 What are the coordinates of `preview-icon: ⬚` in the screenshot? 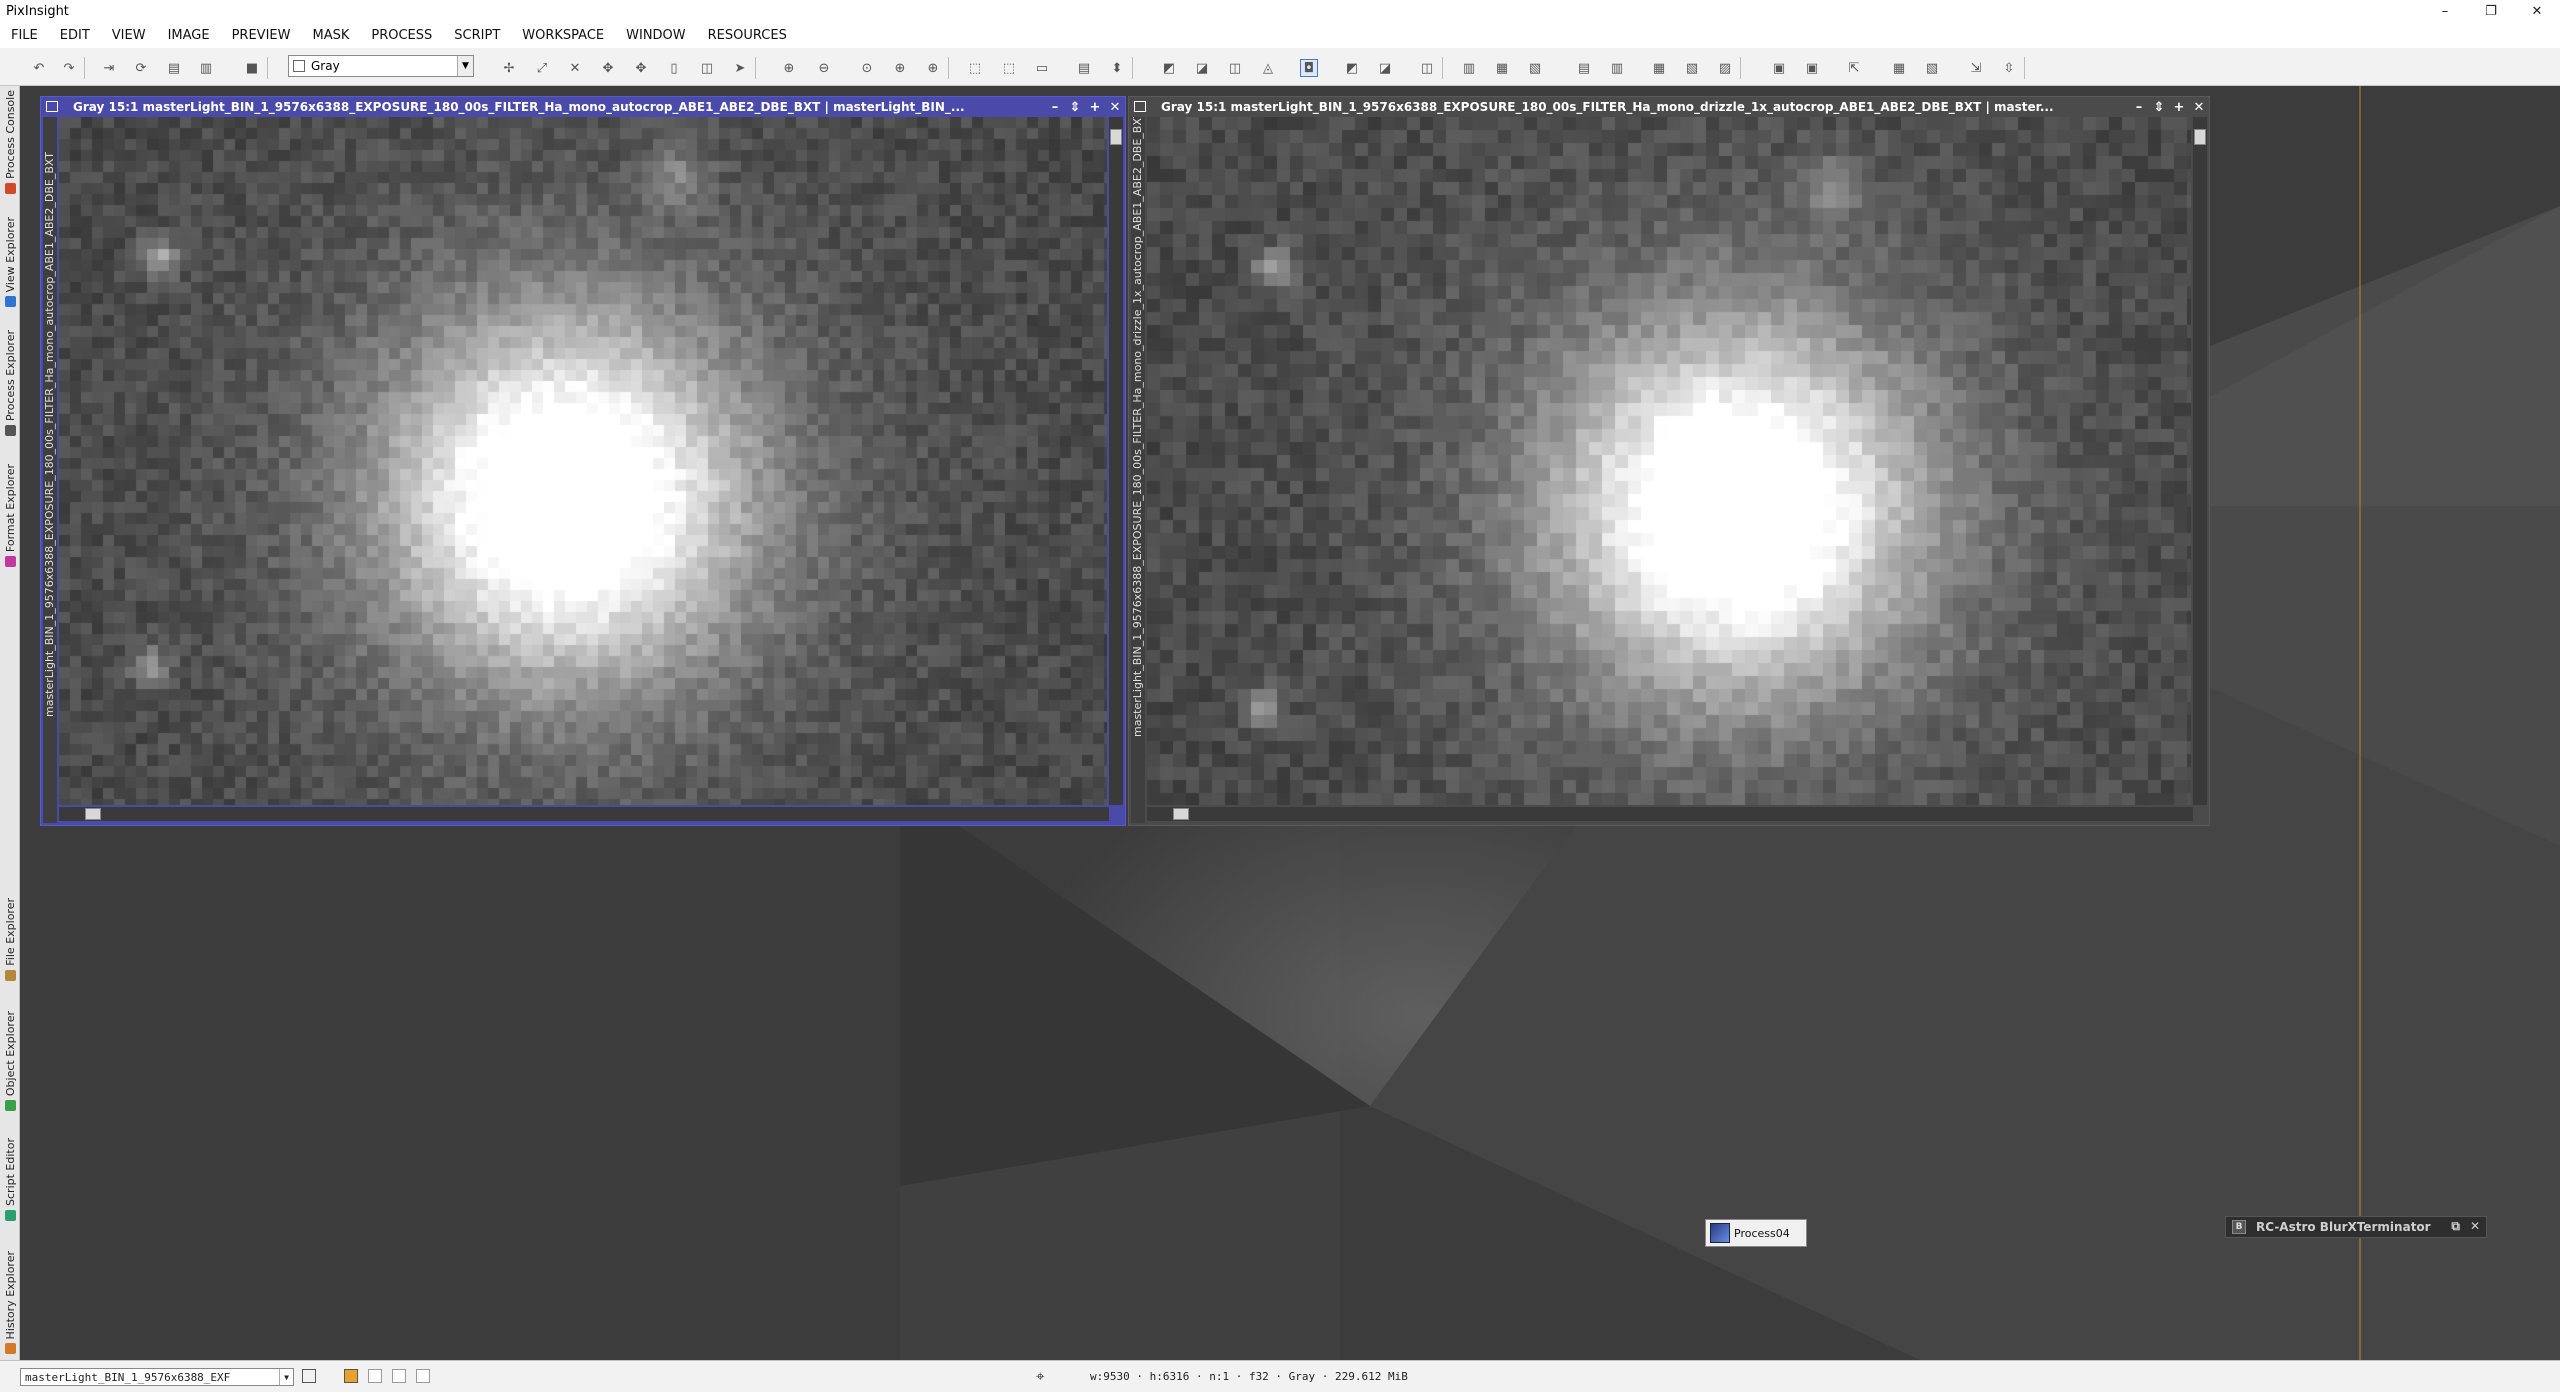 It's located at (1009, 68).